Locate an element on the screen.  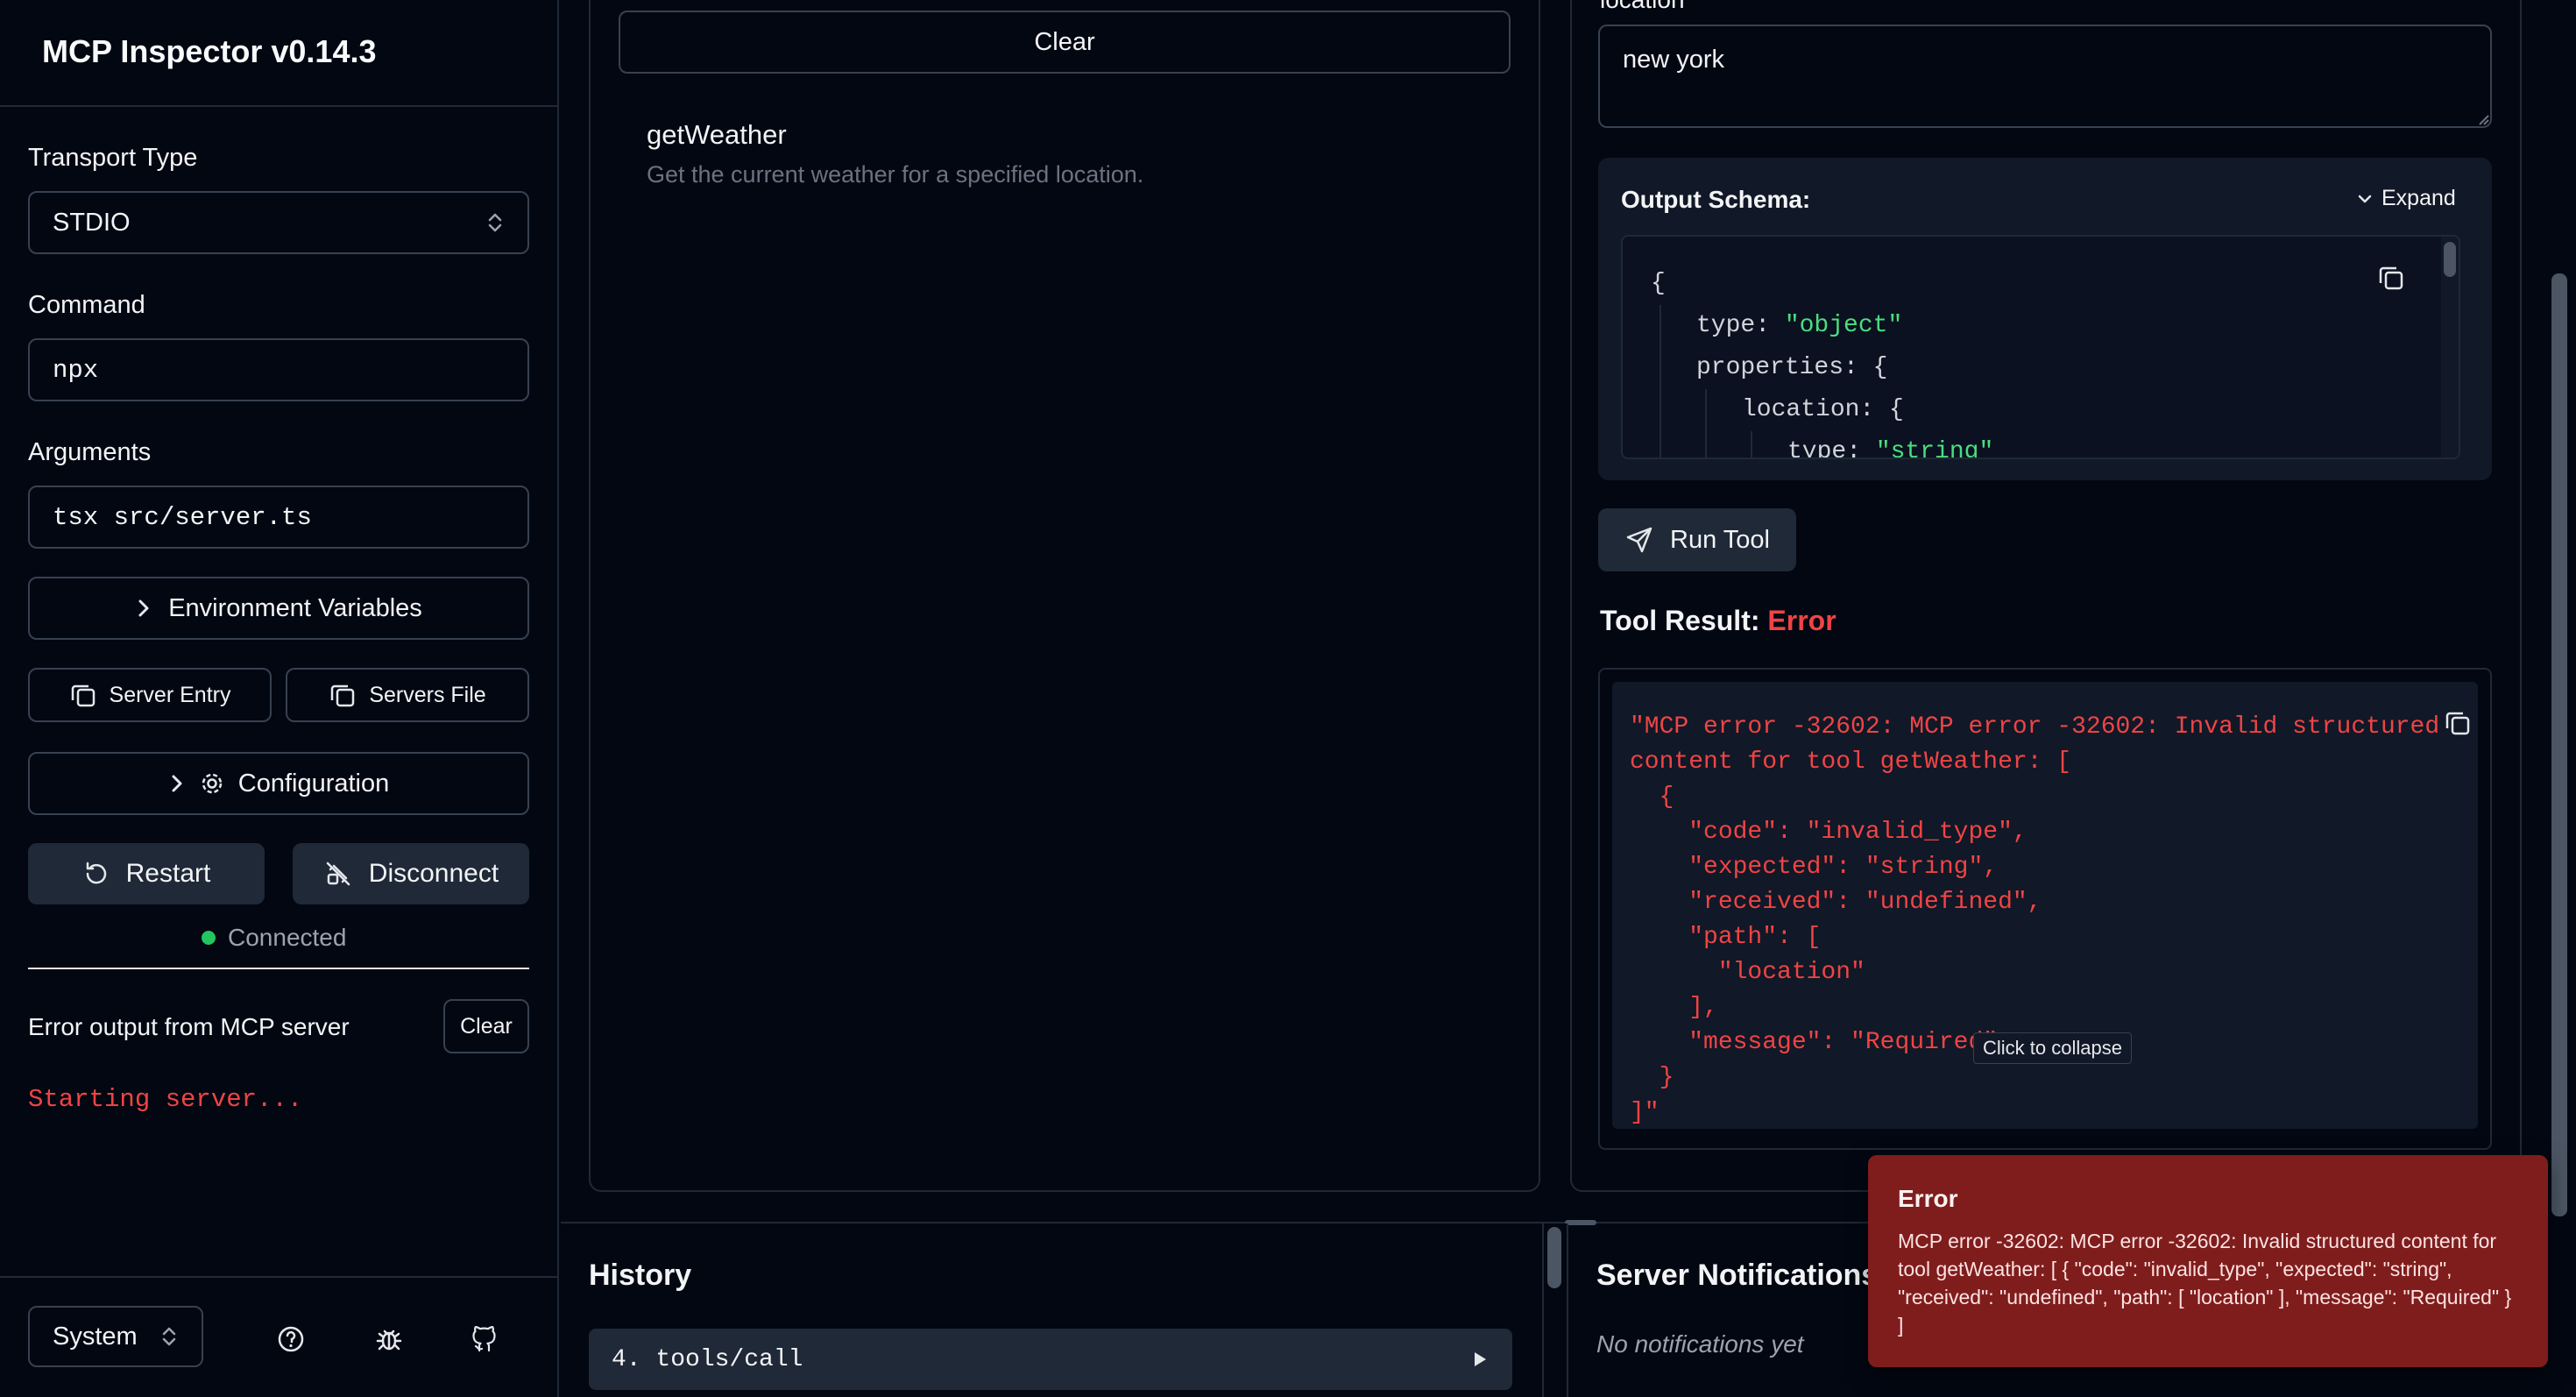
result-line: ], is located at coordinates (1674, 1007).